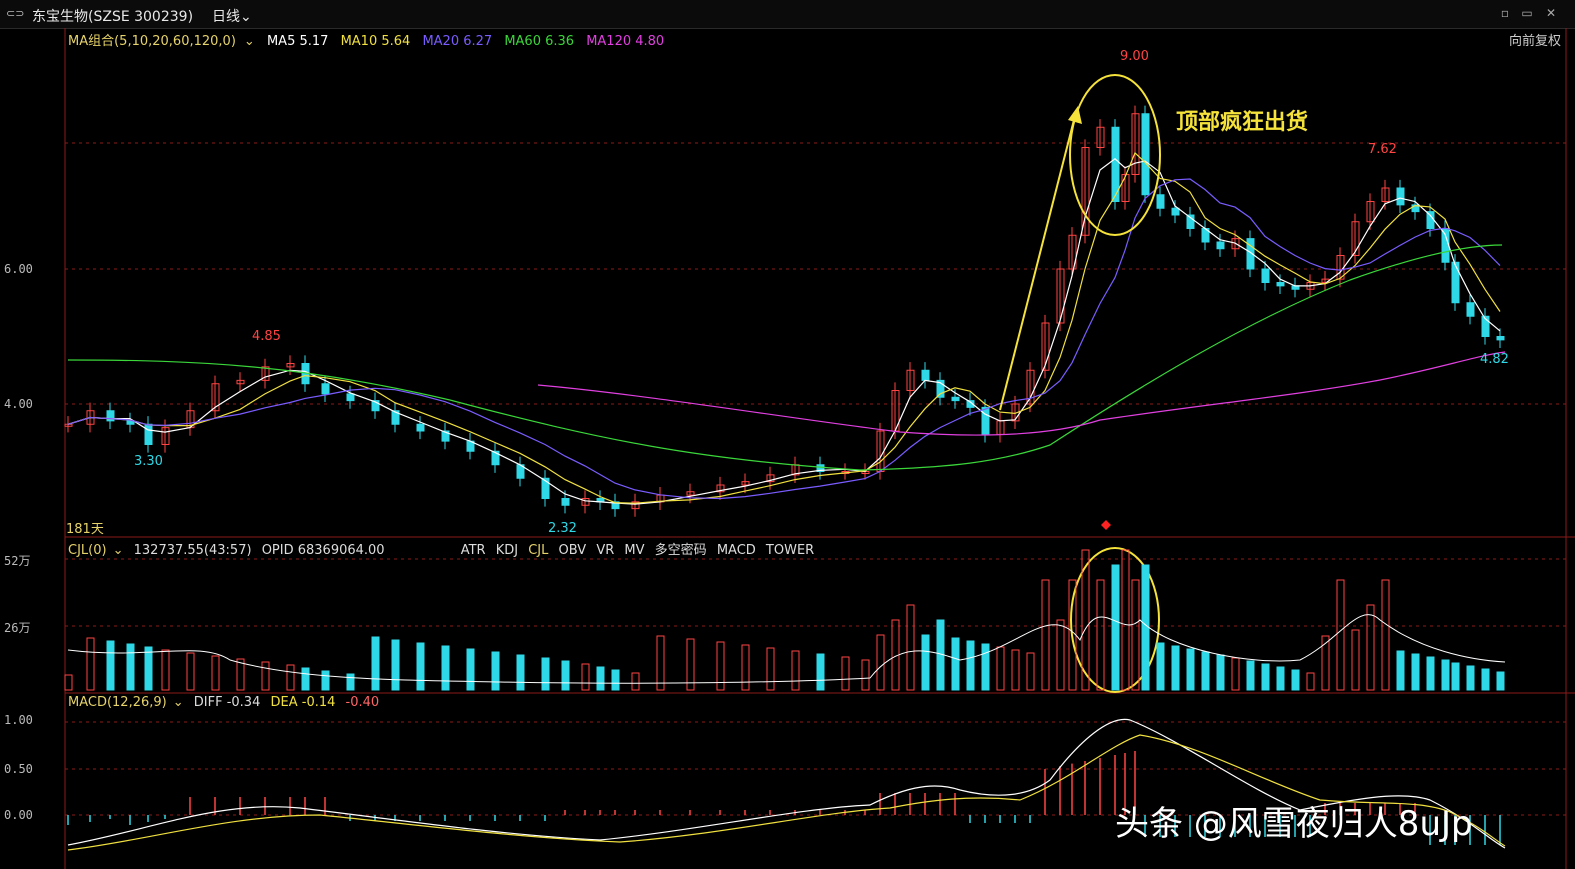  I want to click on tab-obv: OBV, so click(573, 550).